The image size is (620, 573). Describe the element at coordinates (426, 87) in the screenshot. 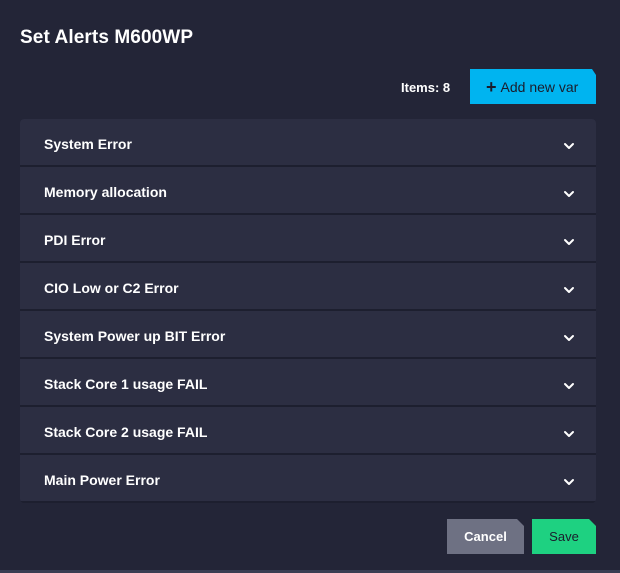

I see `items-count: Items: 8` at that location.